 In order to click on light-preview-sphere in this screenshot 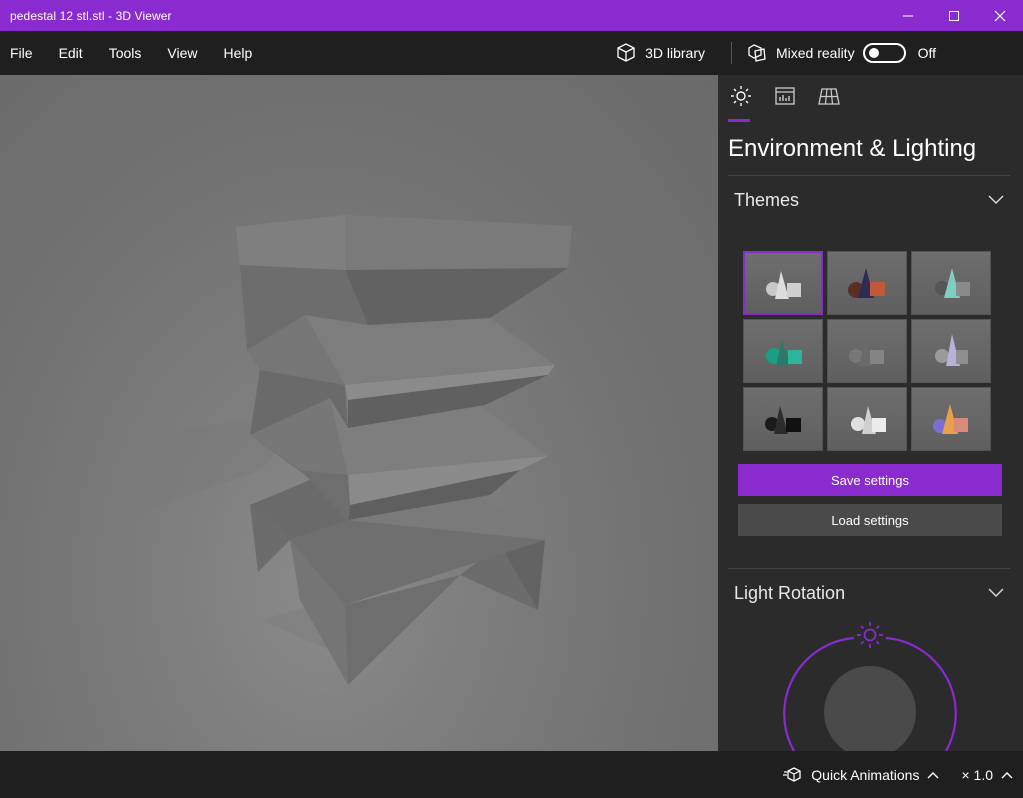, I will do `click(870, 708)`.